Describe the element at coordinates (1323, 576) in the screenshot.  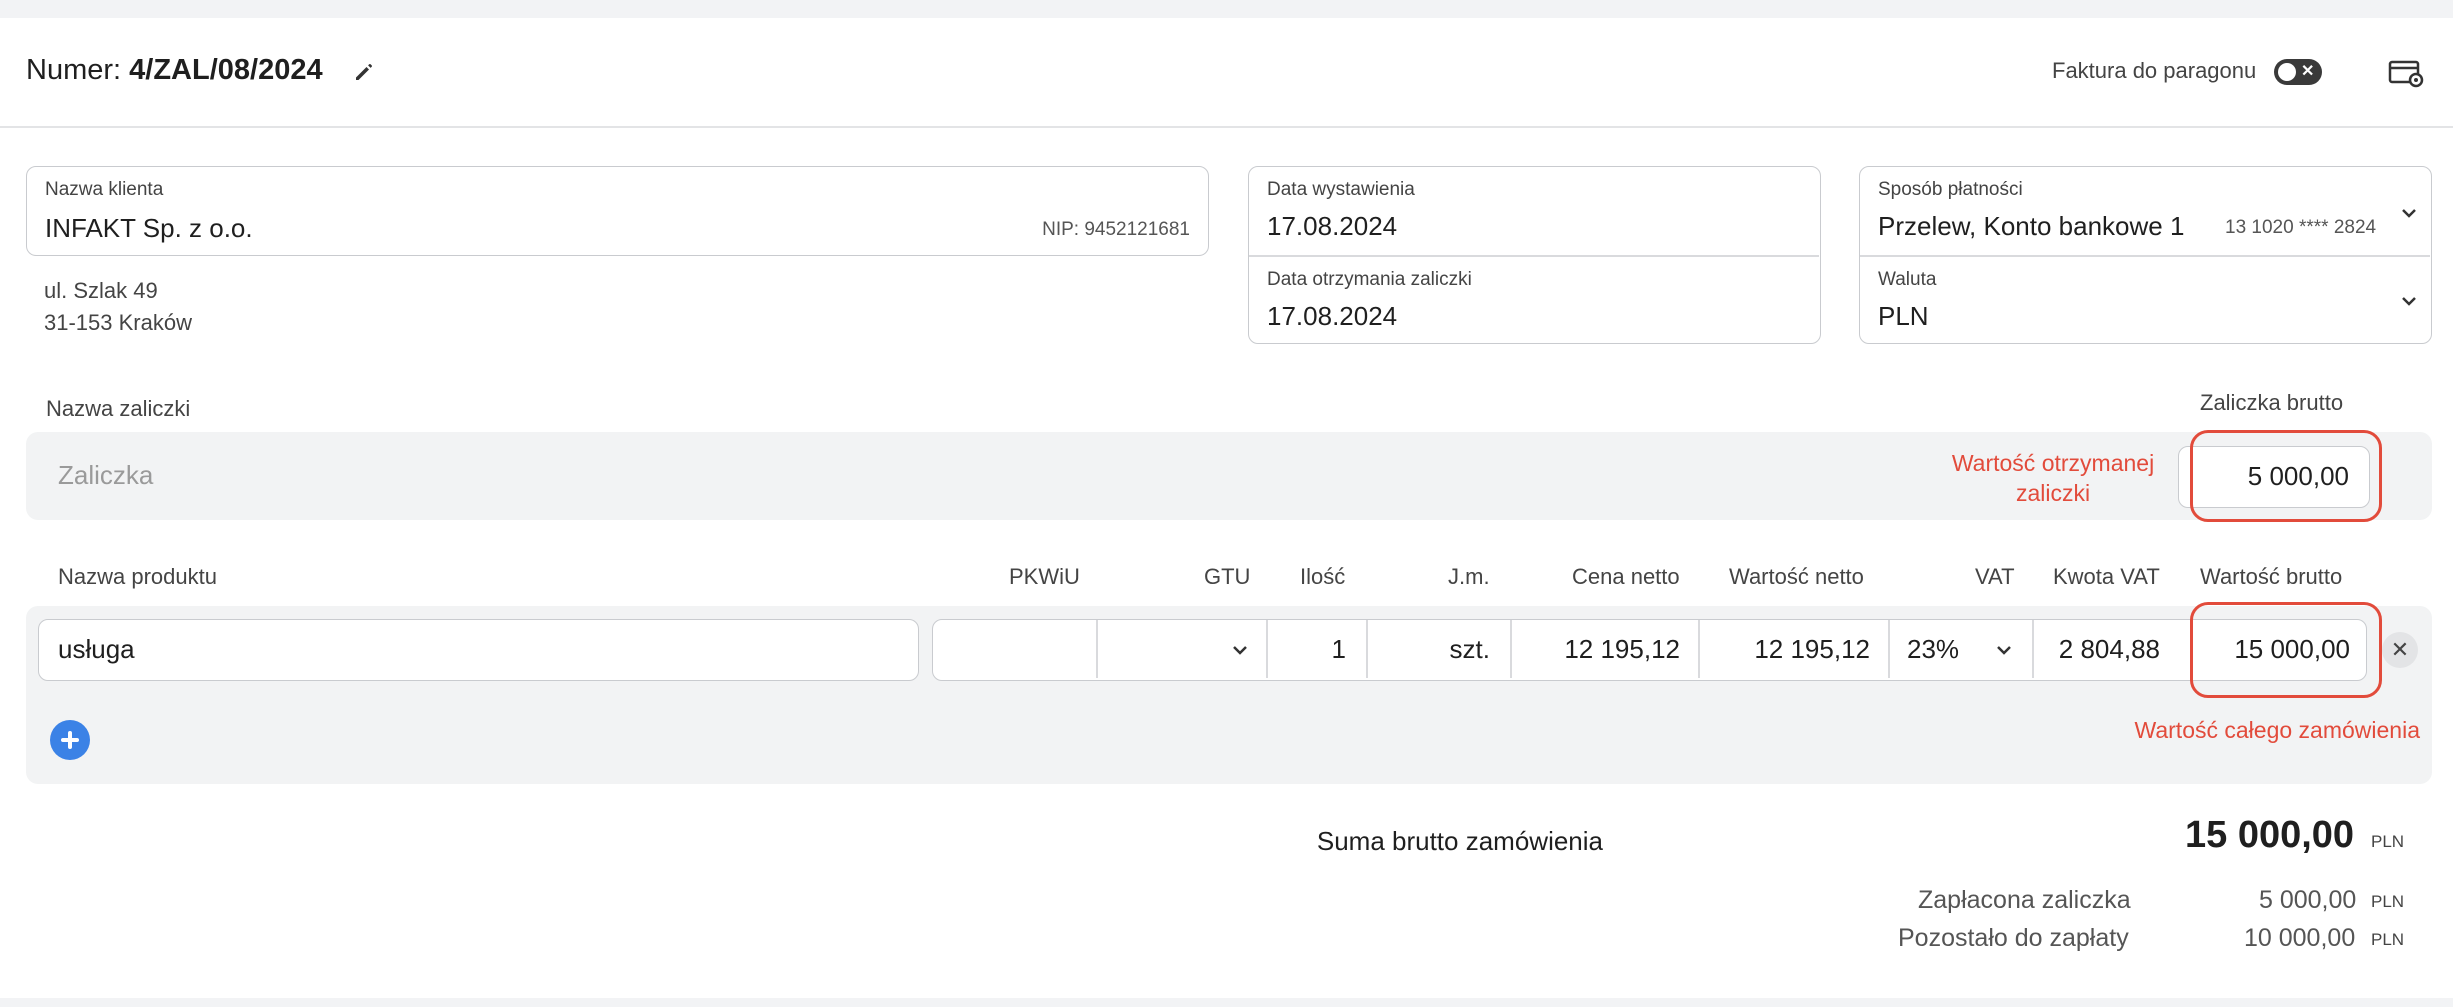
I see `col-qty: Ilość` at that location.